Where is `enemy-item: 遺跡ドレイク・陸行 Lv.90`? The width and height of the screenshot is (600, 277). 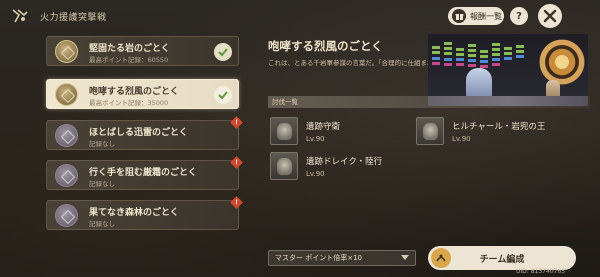 enemy-item: 遺跡ドレイク・陸行 Lv.90 is located at coordinates (326, 166).